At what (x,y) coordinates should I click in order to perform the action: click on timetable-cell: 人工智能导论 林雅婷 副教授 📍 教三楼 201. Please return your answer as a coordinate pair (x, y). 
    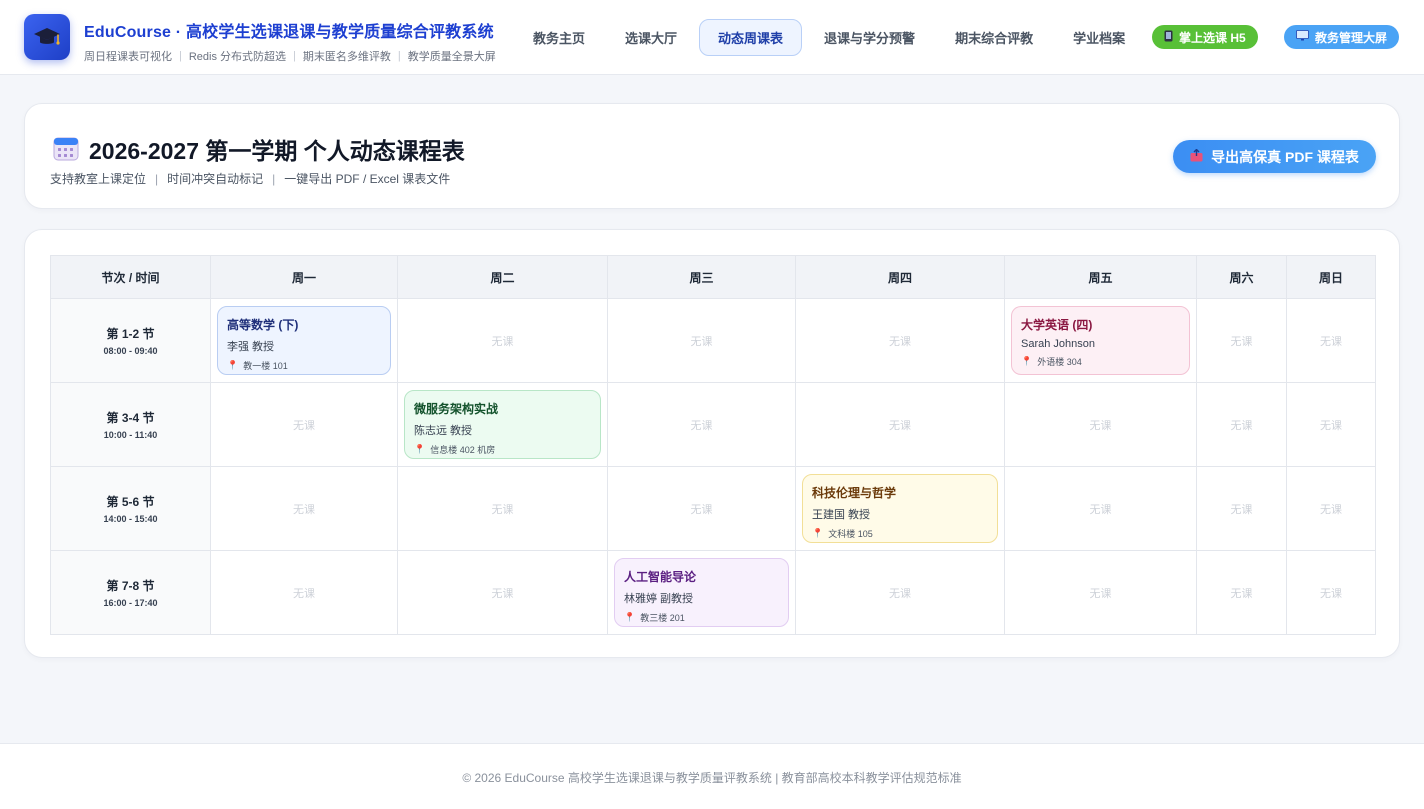
    Looking at the image, I should click on (701, 592).